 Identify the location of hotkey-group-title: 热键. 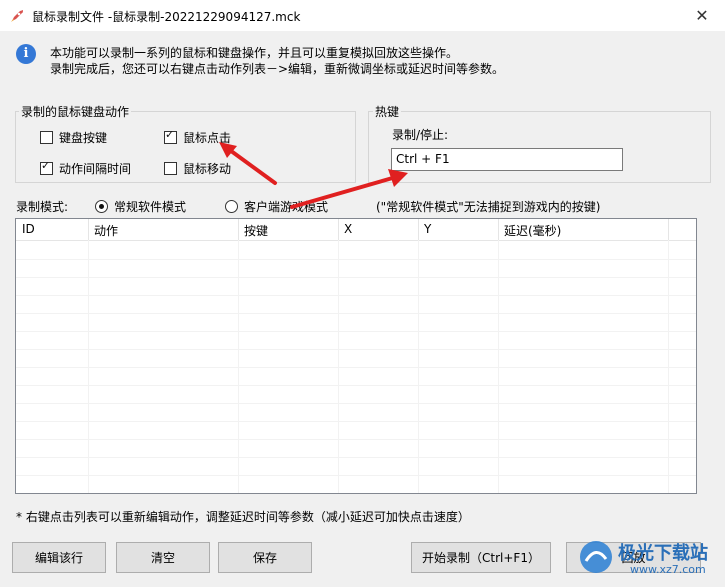
(387, 111).